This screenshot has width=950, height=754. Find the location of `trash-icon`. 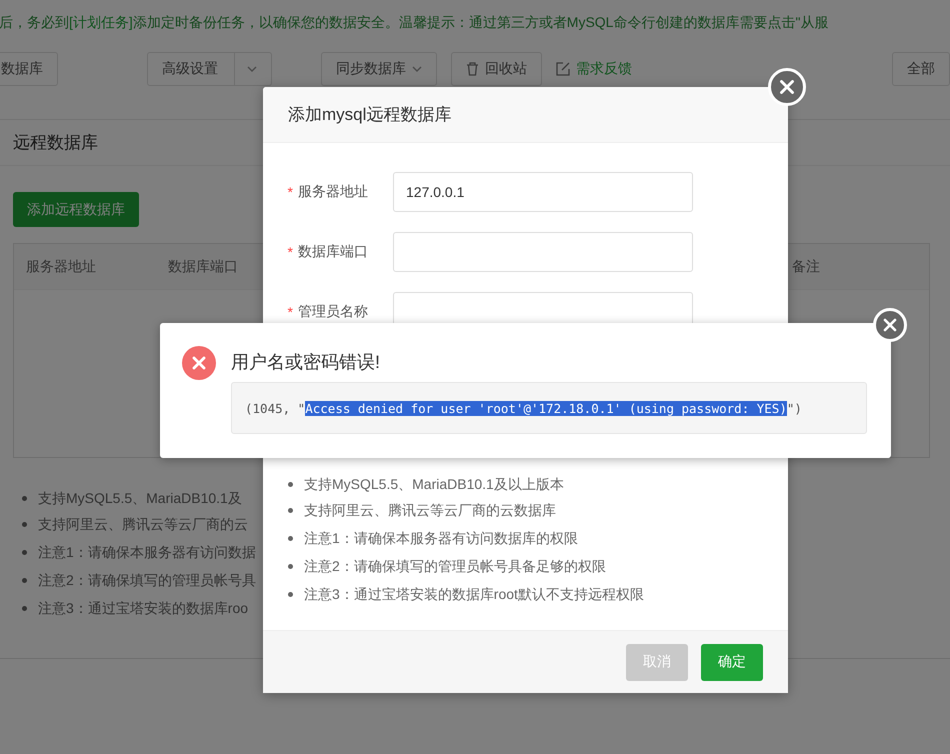

trash-icon is located at coordinates (472, 69).